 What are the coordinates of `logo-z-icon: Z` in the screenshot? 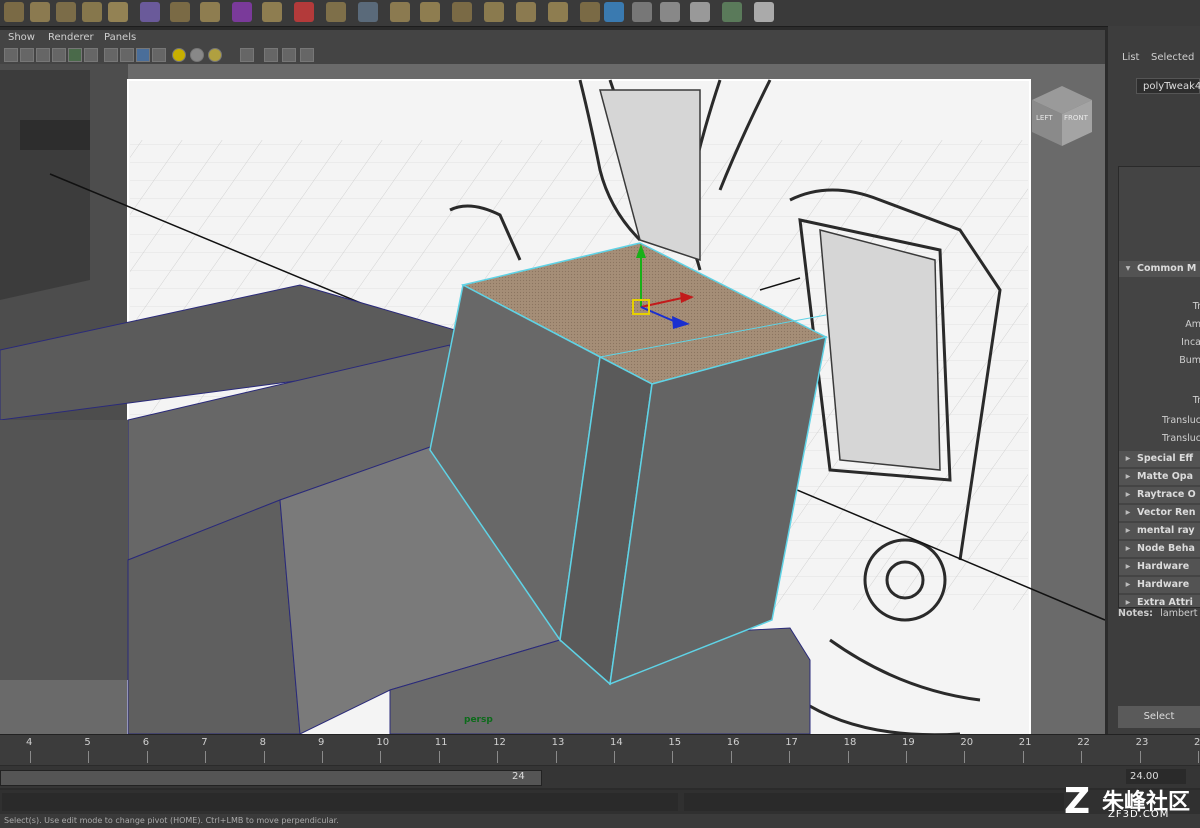 It's located at (1077, 801).